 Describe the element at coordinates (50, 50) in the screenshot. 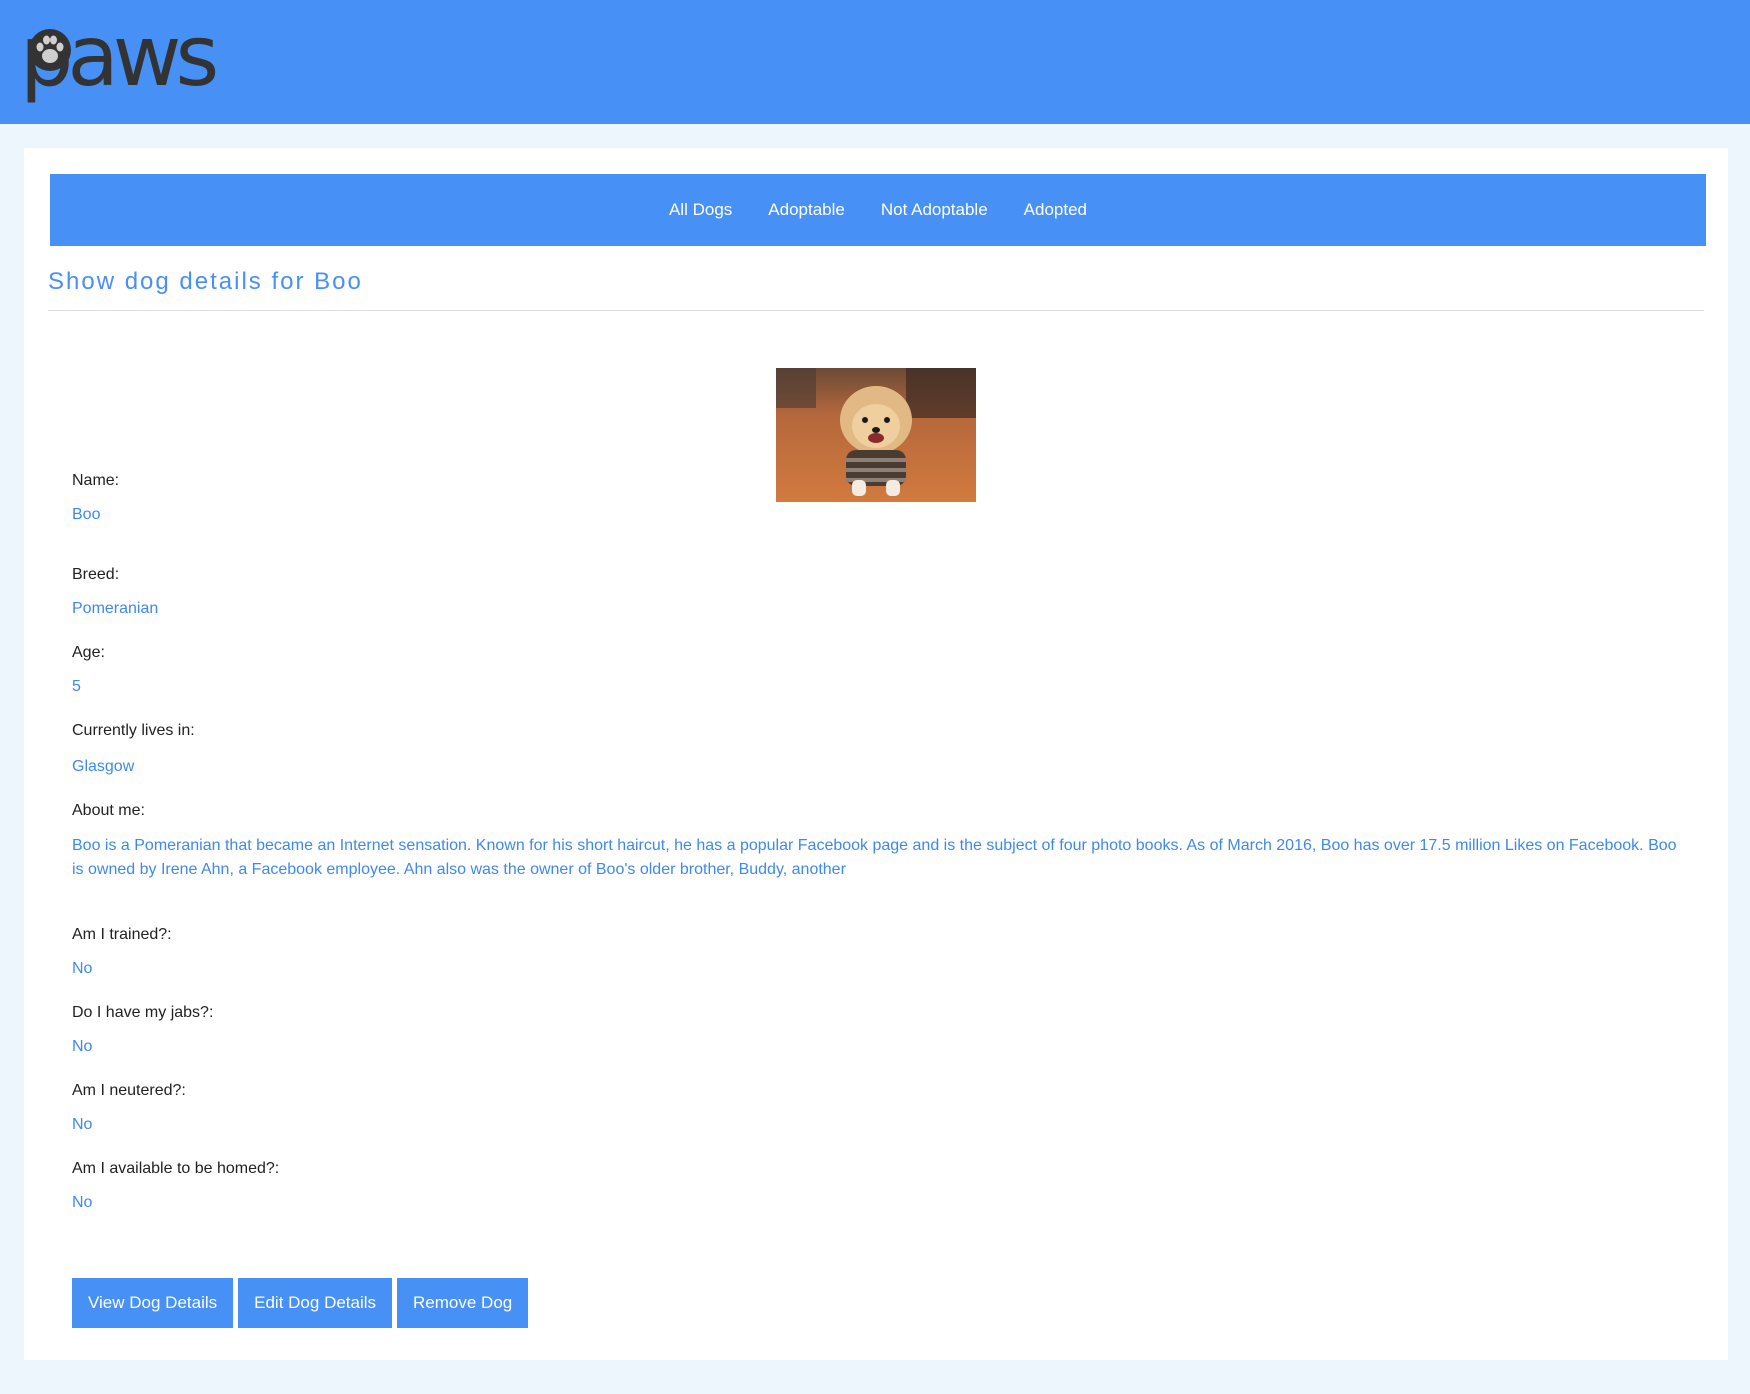

I see `paw-icon` at that location.